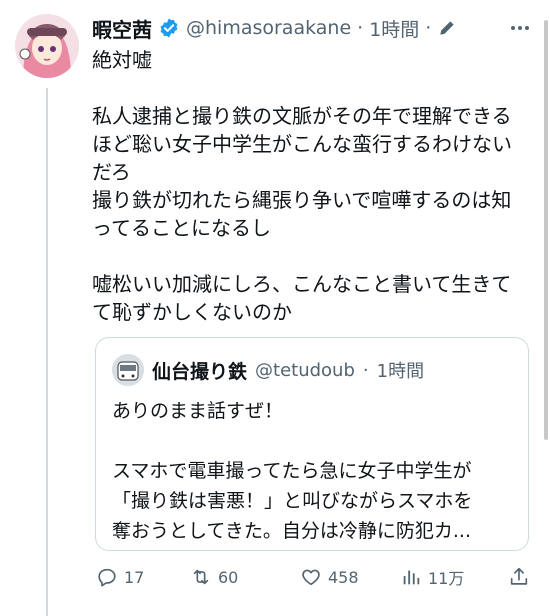 The height and width of the screenshot is (616, 550). I want to click on views-button: 11万, so click(432, 577).